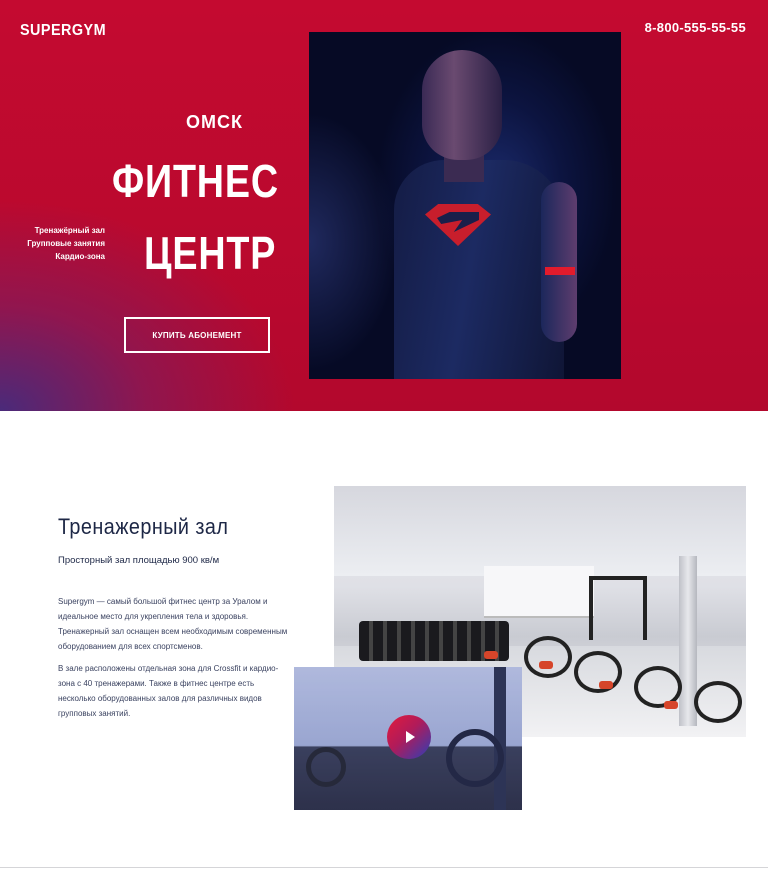  What do you see at coordinates (80, 256) in the screenshot?
I see `feature-item: Кардио-зона` at bounding box center [80, 256].